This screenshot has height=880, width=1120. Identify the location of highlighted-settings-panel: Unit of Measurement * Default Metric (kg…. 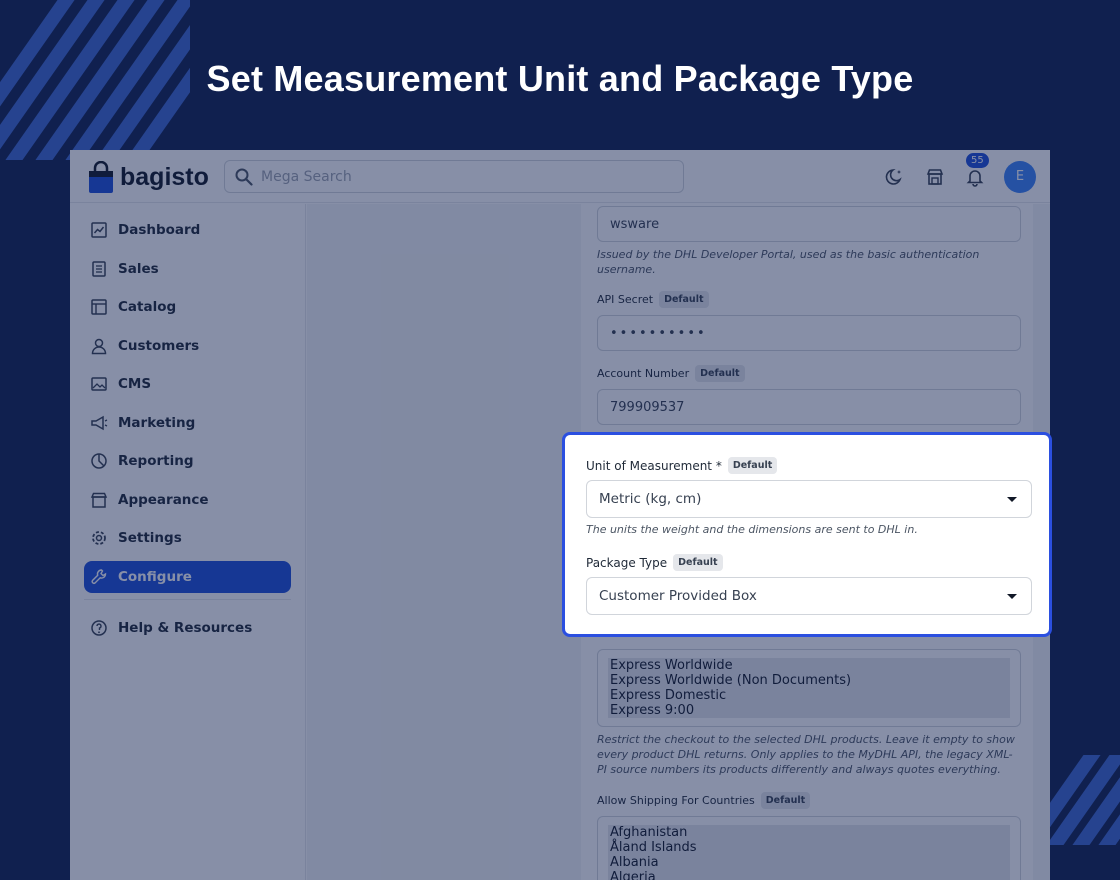
(807, 534).